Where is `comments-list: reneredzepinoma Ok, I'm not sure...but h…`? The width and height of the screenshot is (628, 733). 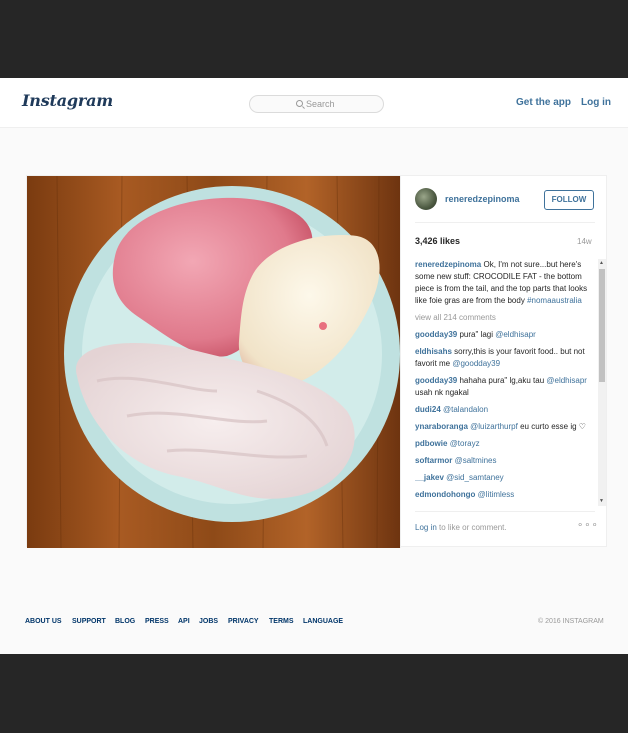
comments-list: reneredzepinoma Ok, I'm not sure...but h… is located at coordinates (504, 382).